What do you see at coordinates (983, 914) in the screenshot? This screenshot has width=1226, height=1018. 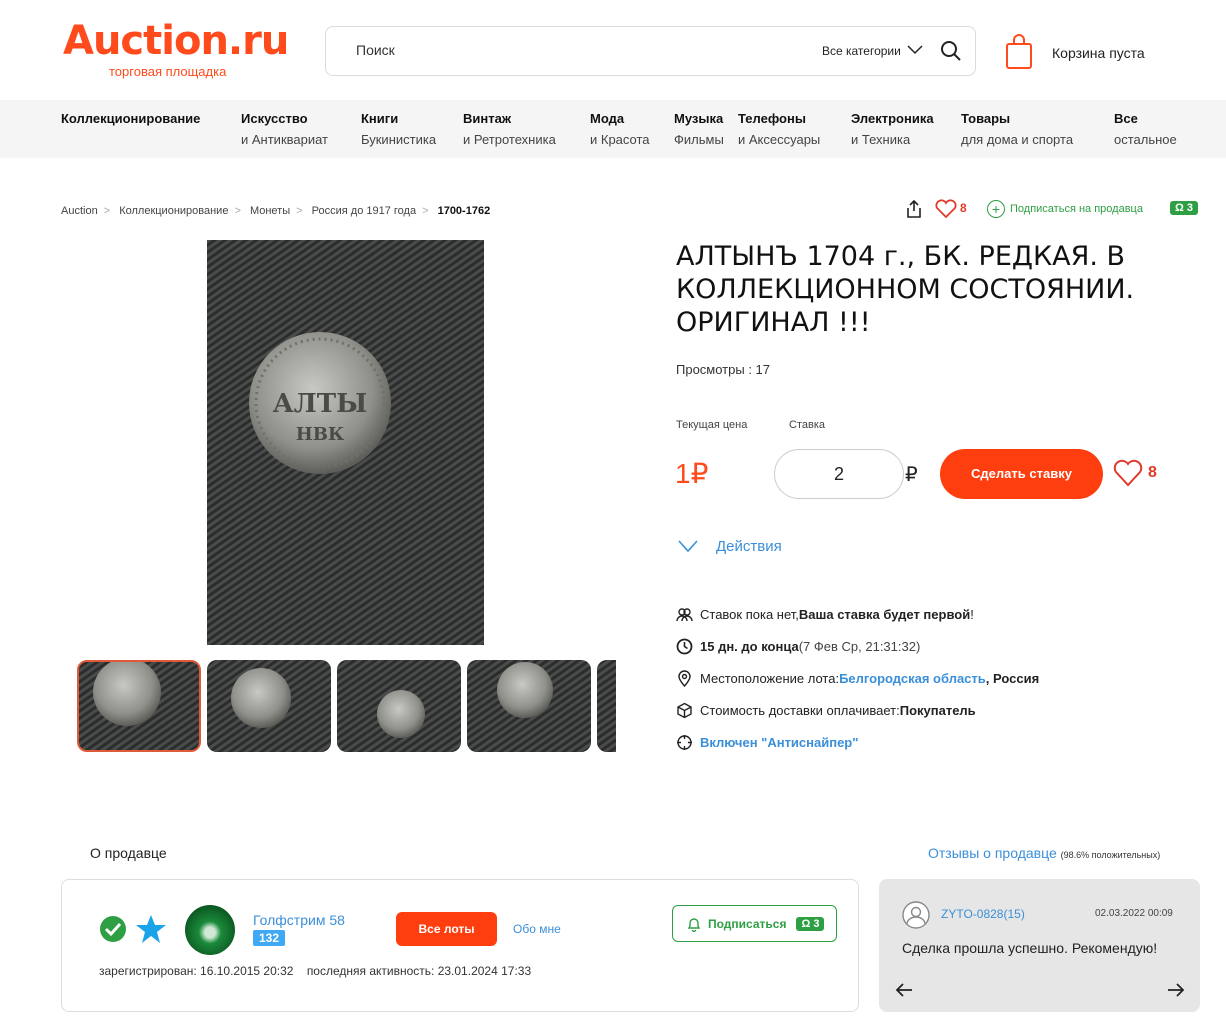 I see `reviewer-name-link: ZYTO-0828(15)` at bounding box center [983, 914].